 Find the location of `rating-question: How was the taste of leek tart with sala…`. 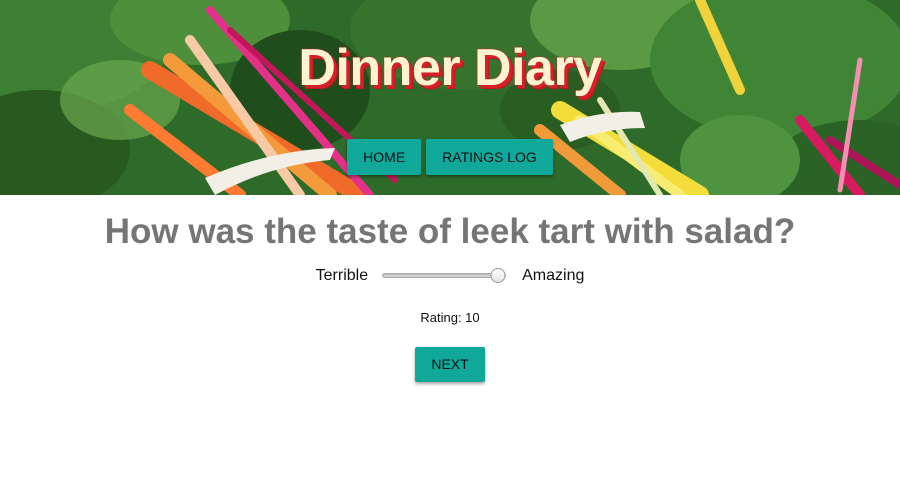

rating-question: How was the taste of leek tart with sala… is located at coordinates (450, 232).